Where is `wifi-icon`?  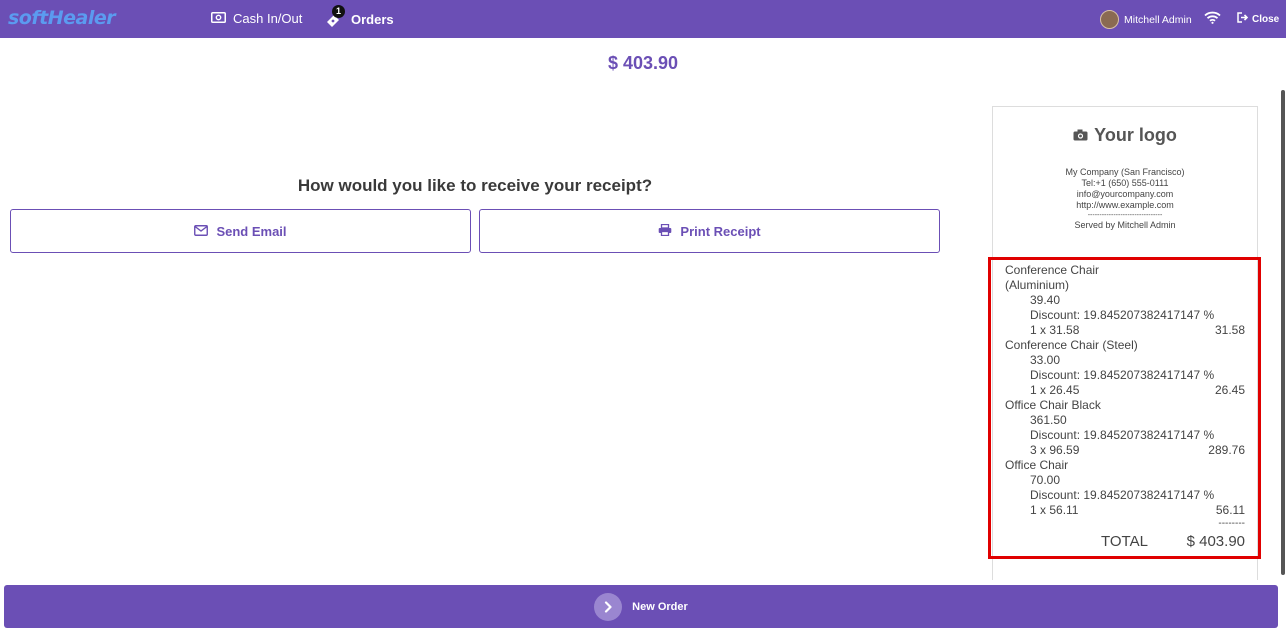
wifi-icon is located at coordinates (1212, 20).